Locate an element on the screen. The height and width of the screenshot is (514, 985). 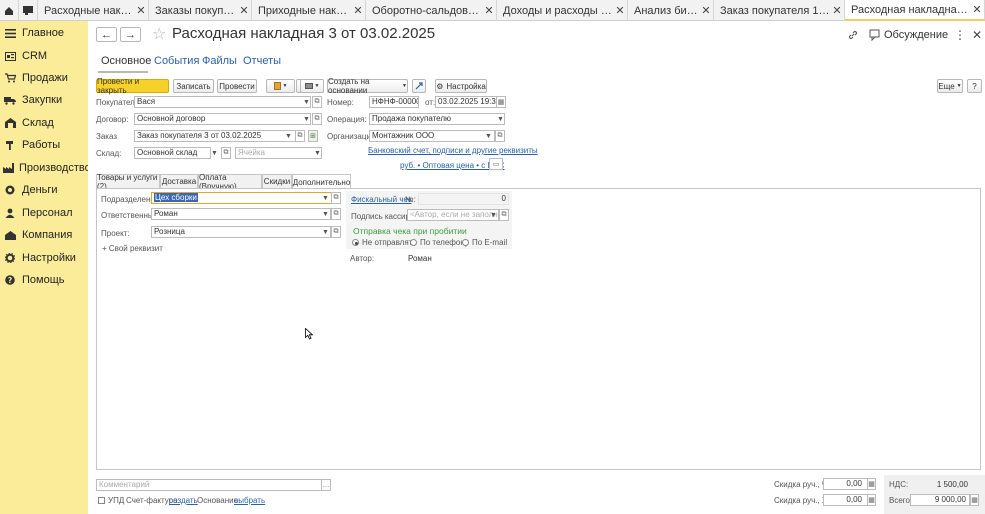
project-field: Розница is located at coordinates (241, 232).